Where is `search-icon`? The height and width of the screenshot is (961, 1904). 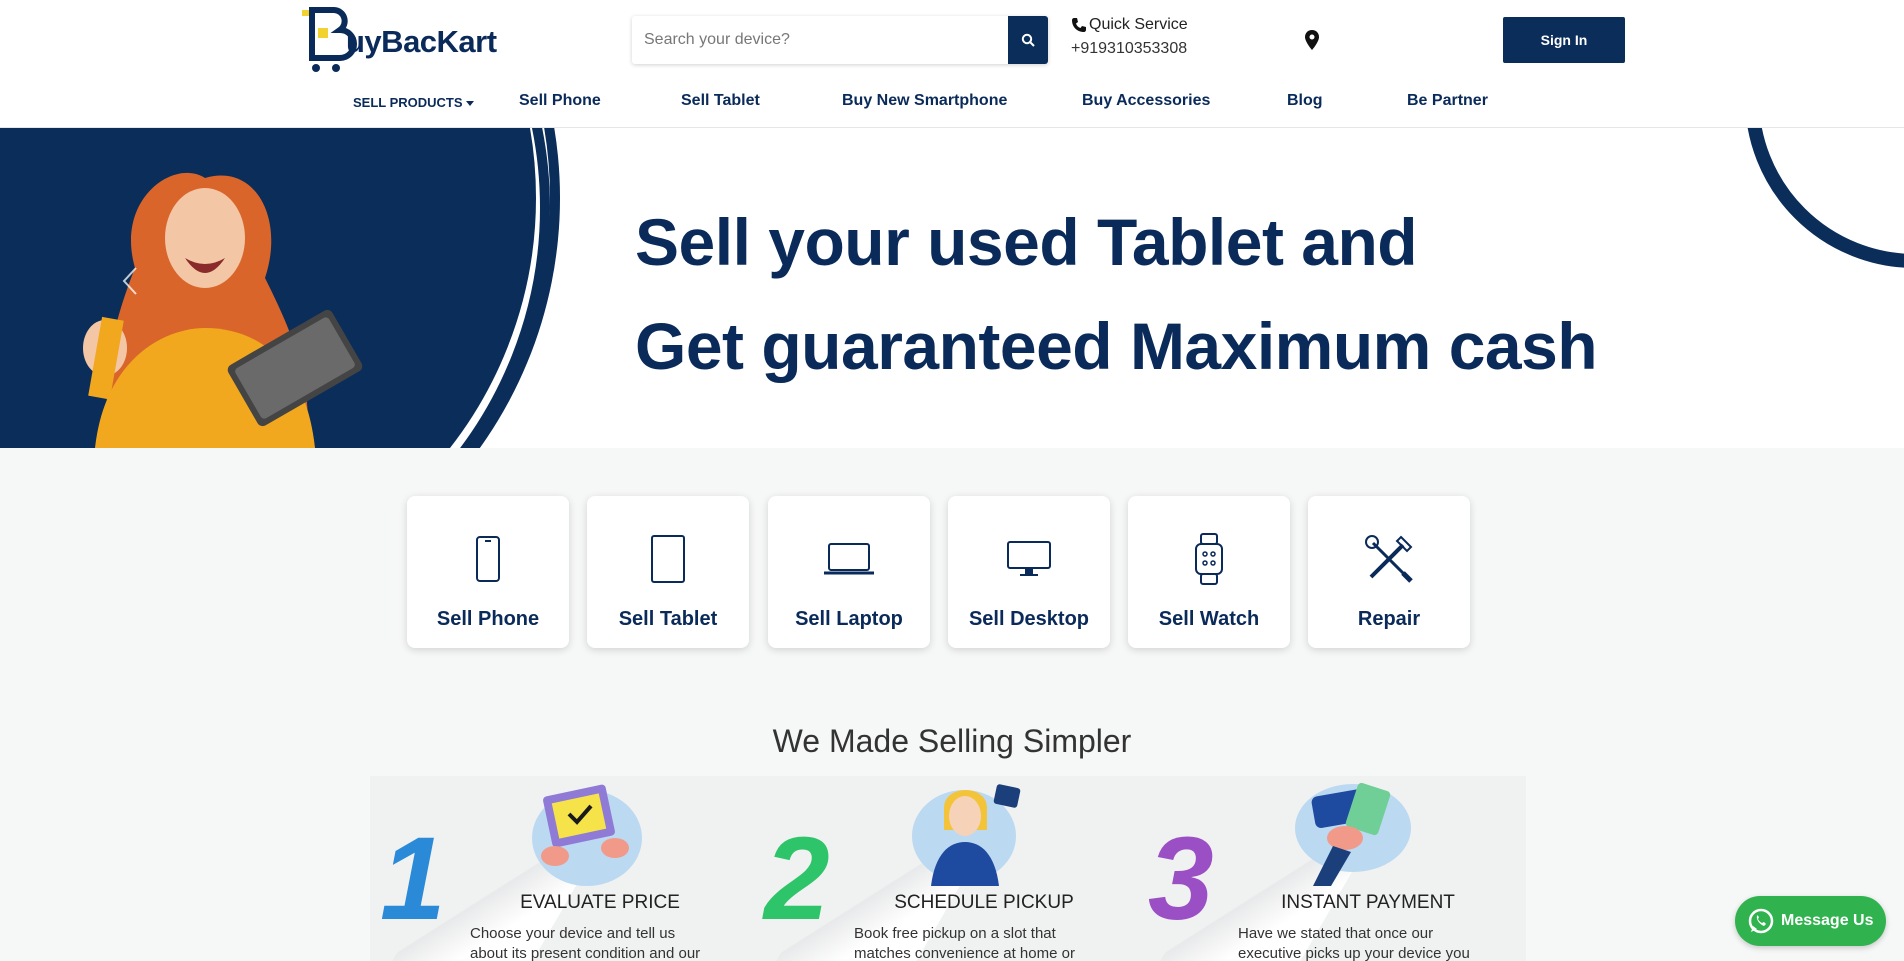
search-icon is located at coordinates (1028, 40).